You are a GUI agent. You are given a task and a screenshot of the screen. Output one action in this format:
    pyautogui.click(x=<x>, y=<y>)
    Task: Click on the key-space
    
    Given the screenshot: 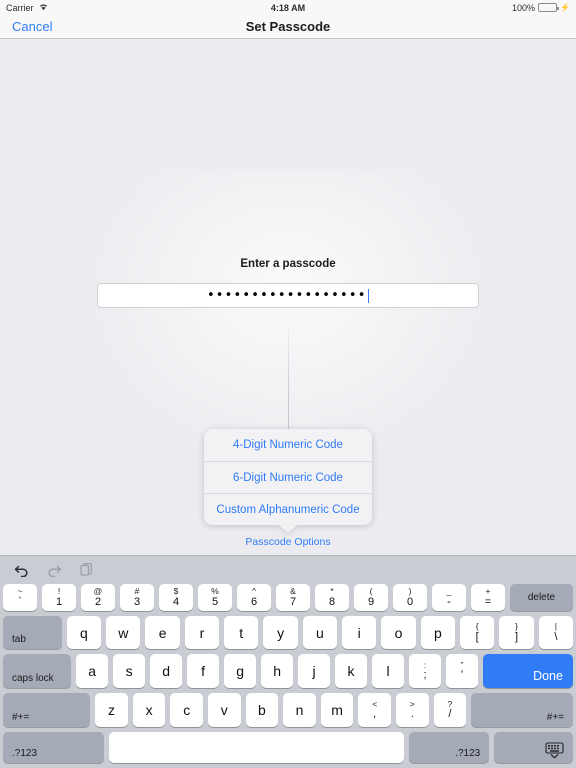 What is the action you would take?
    pyautogui.click(x=256, y=747)
    